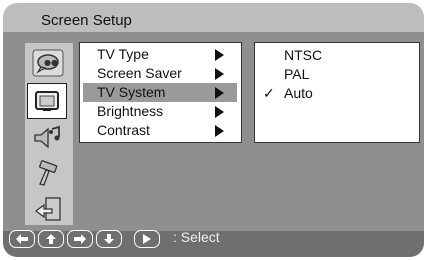  I want to click on option-pal: PAL, so click(296, 74).